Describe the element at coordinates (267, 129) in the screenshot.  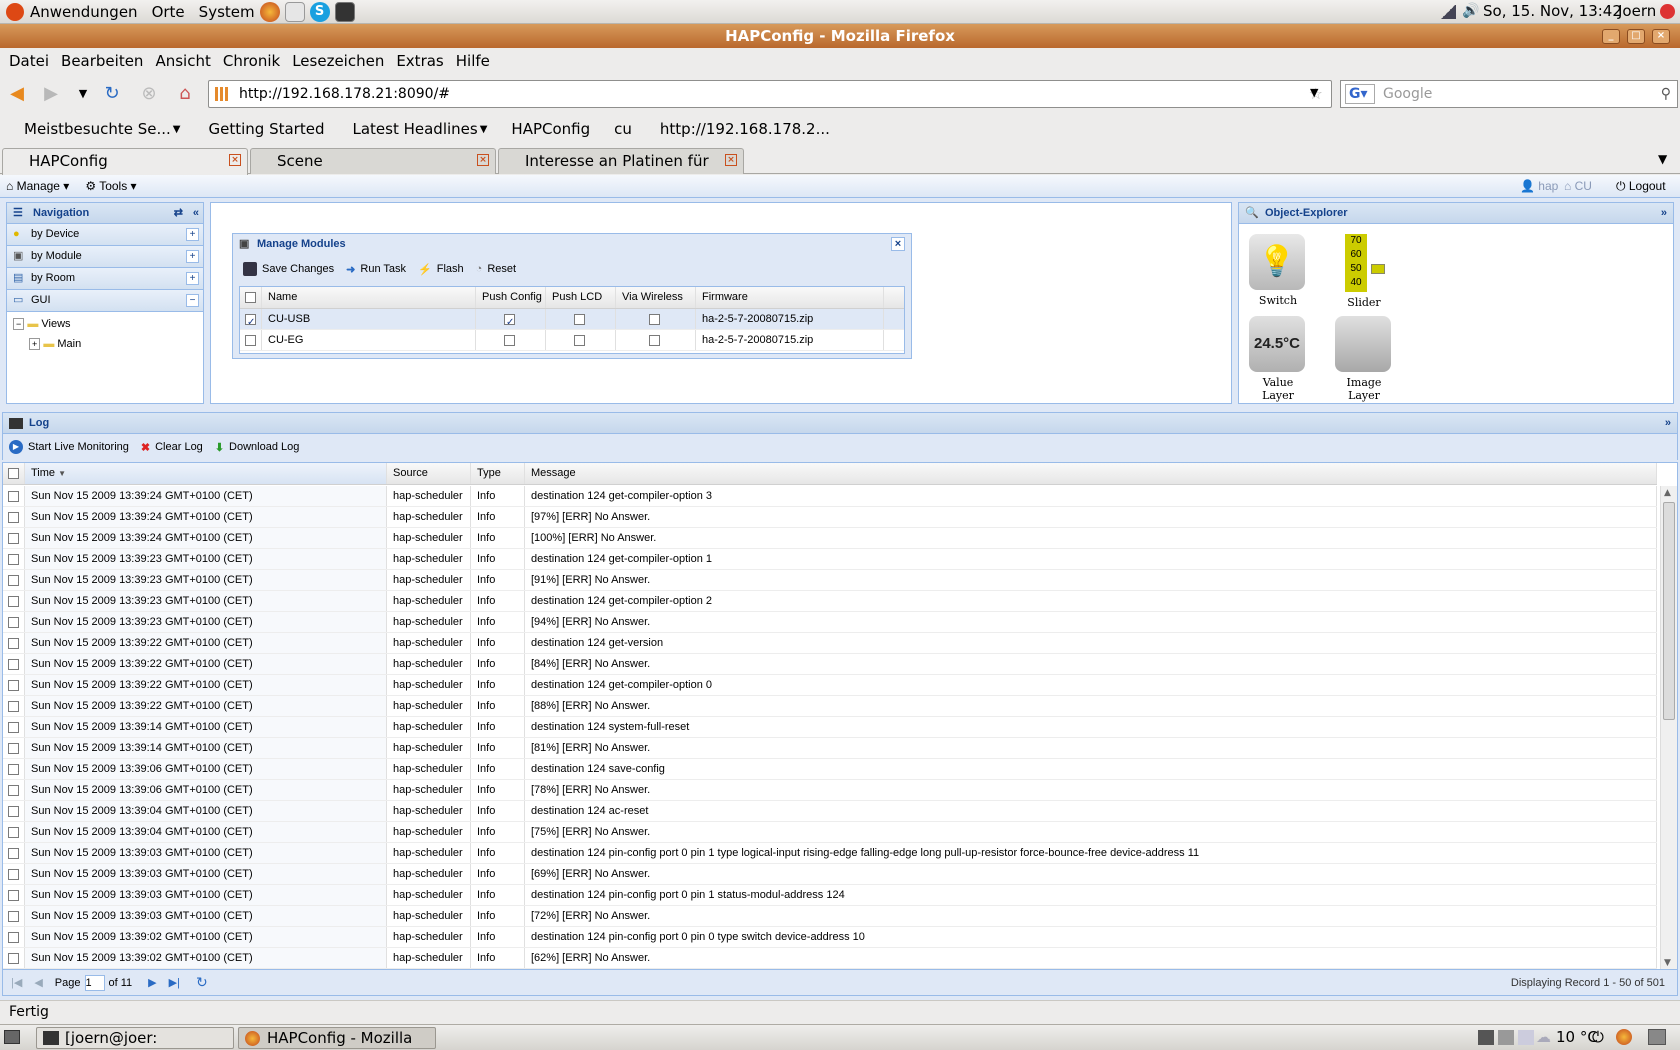
I see `bookmark-getting-started: Getting Started` at that location.